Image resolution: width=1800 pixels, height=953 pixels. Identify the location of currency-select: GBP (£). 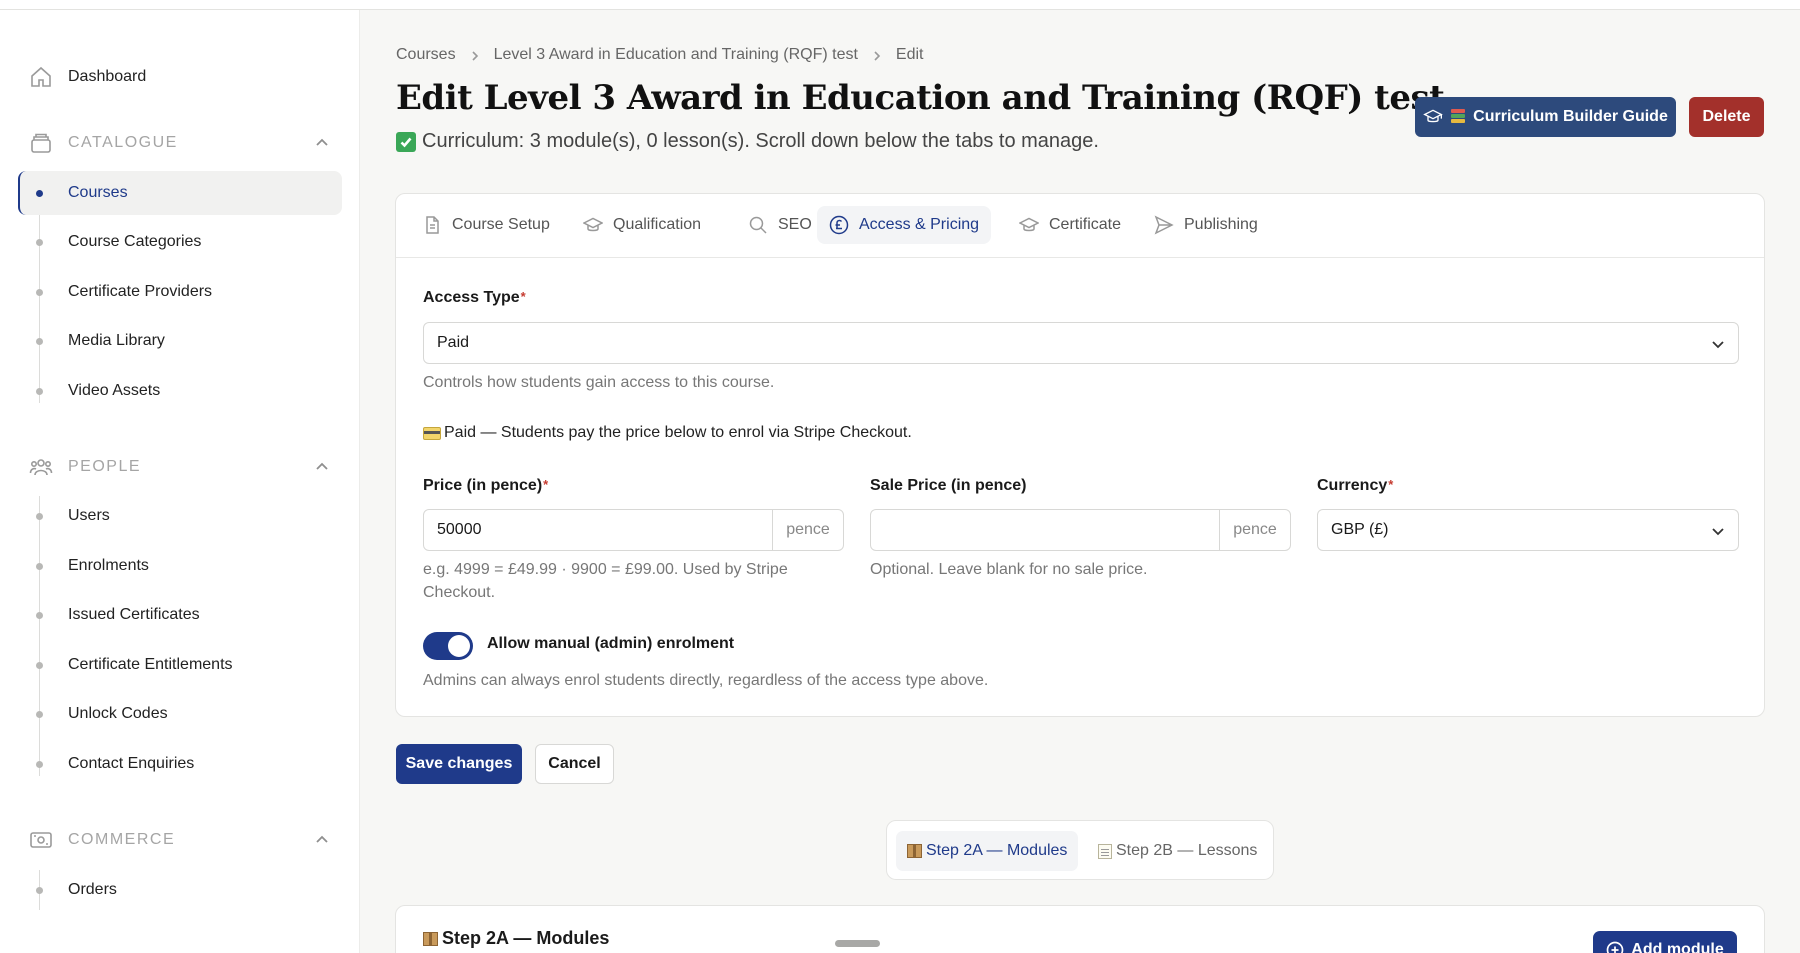
(1528, 530).